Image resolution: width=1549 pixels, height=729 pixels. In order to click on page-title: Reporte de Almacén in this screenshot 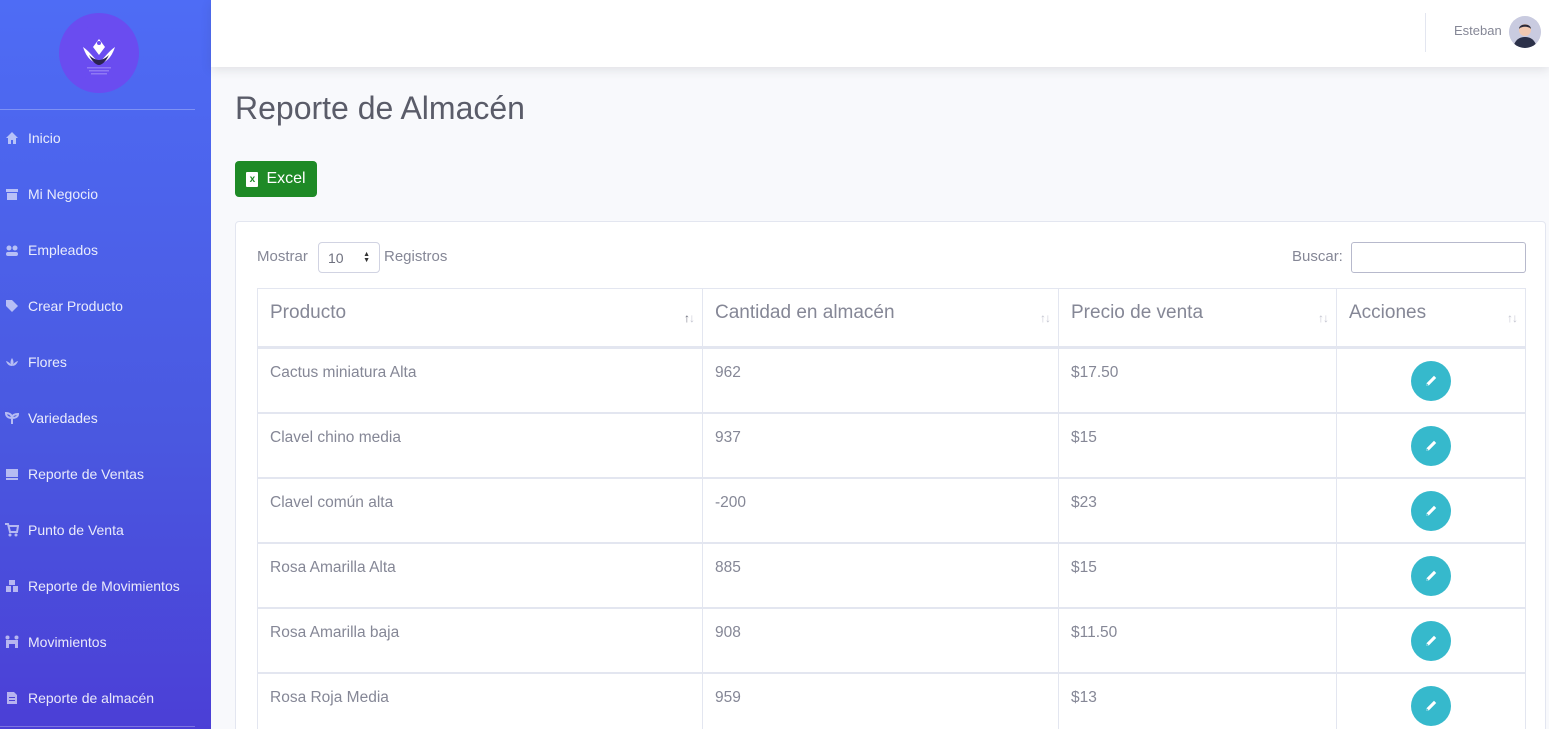, I will do `click(380, 108)`.